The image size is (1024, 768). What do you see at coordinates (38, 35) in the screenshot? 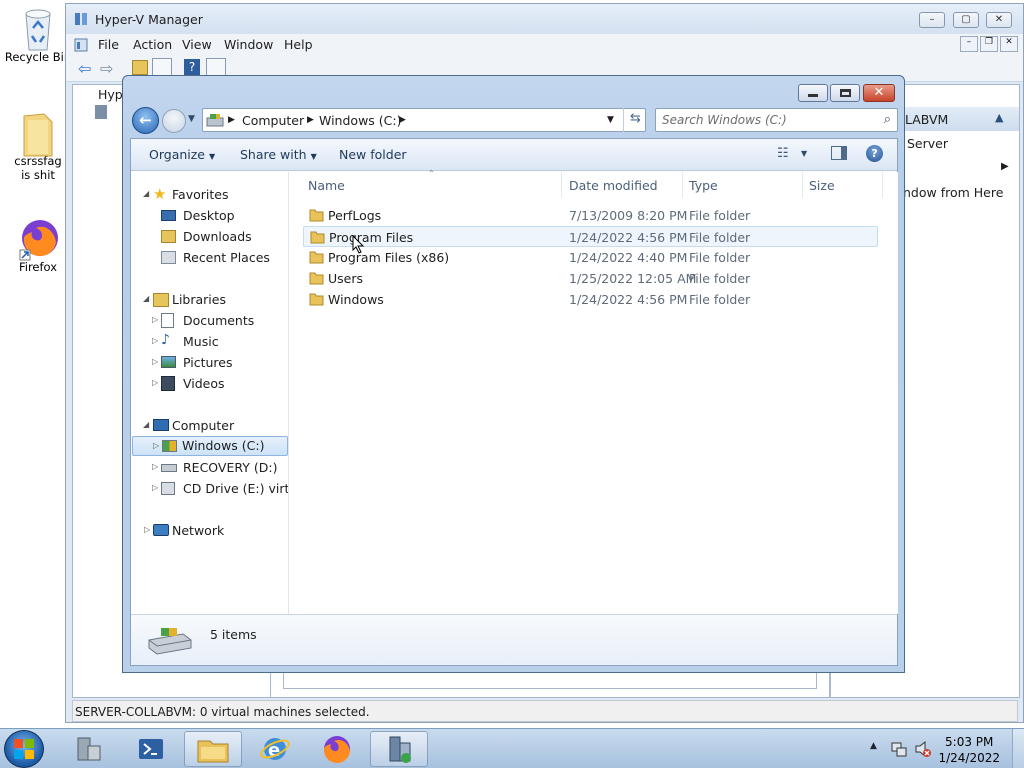
I see `desktop-icon-recycle-bin: Recycle Bin` at bounding box center [38, 35].